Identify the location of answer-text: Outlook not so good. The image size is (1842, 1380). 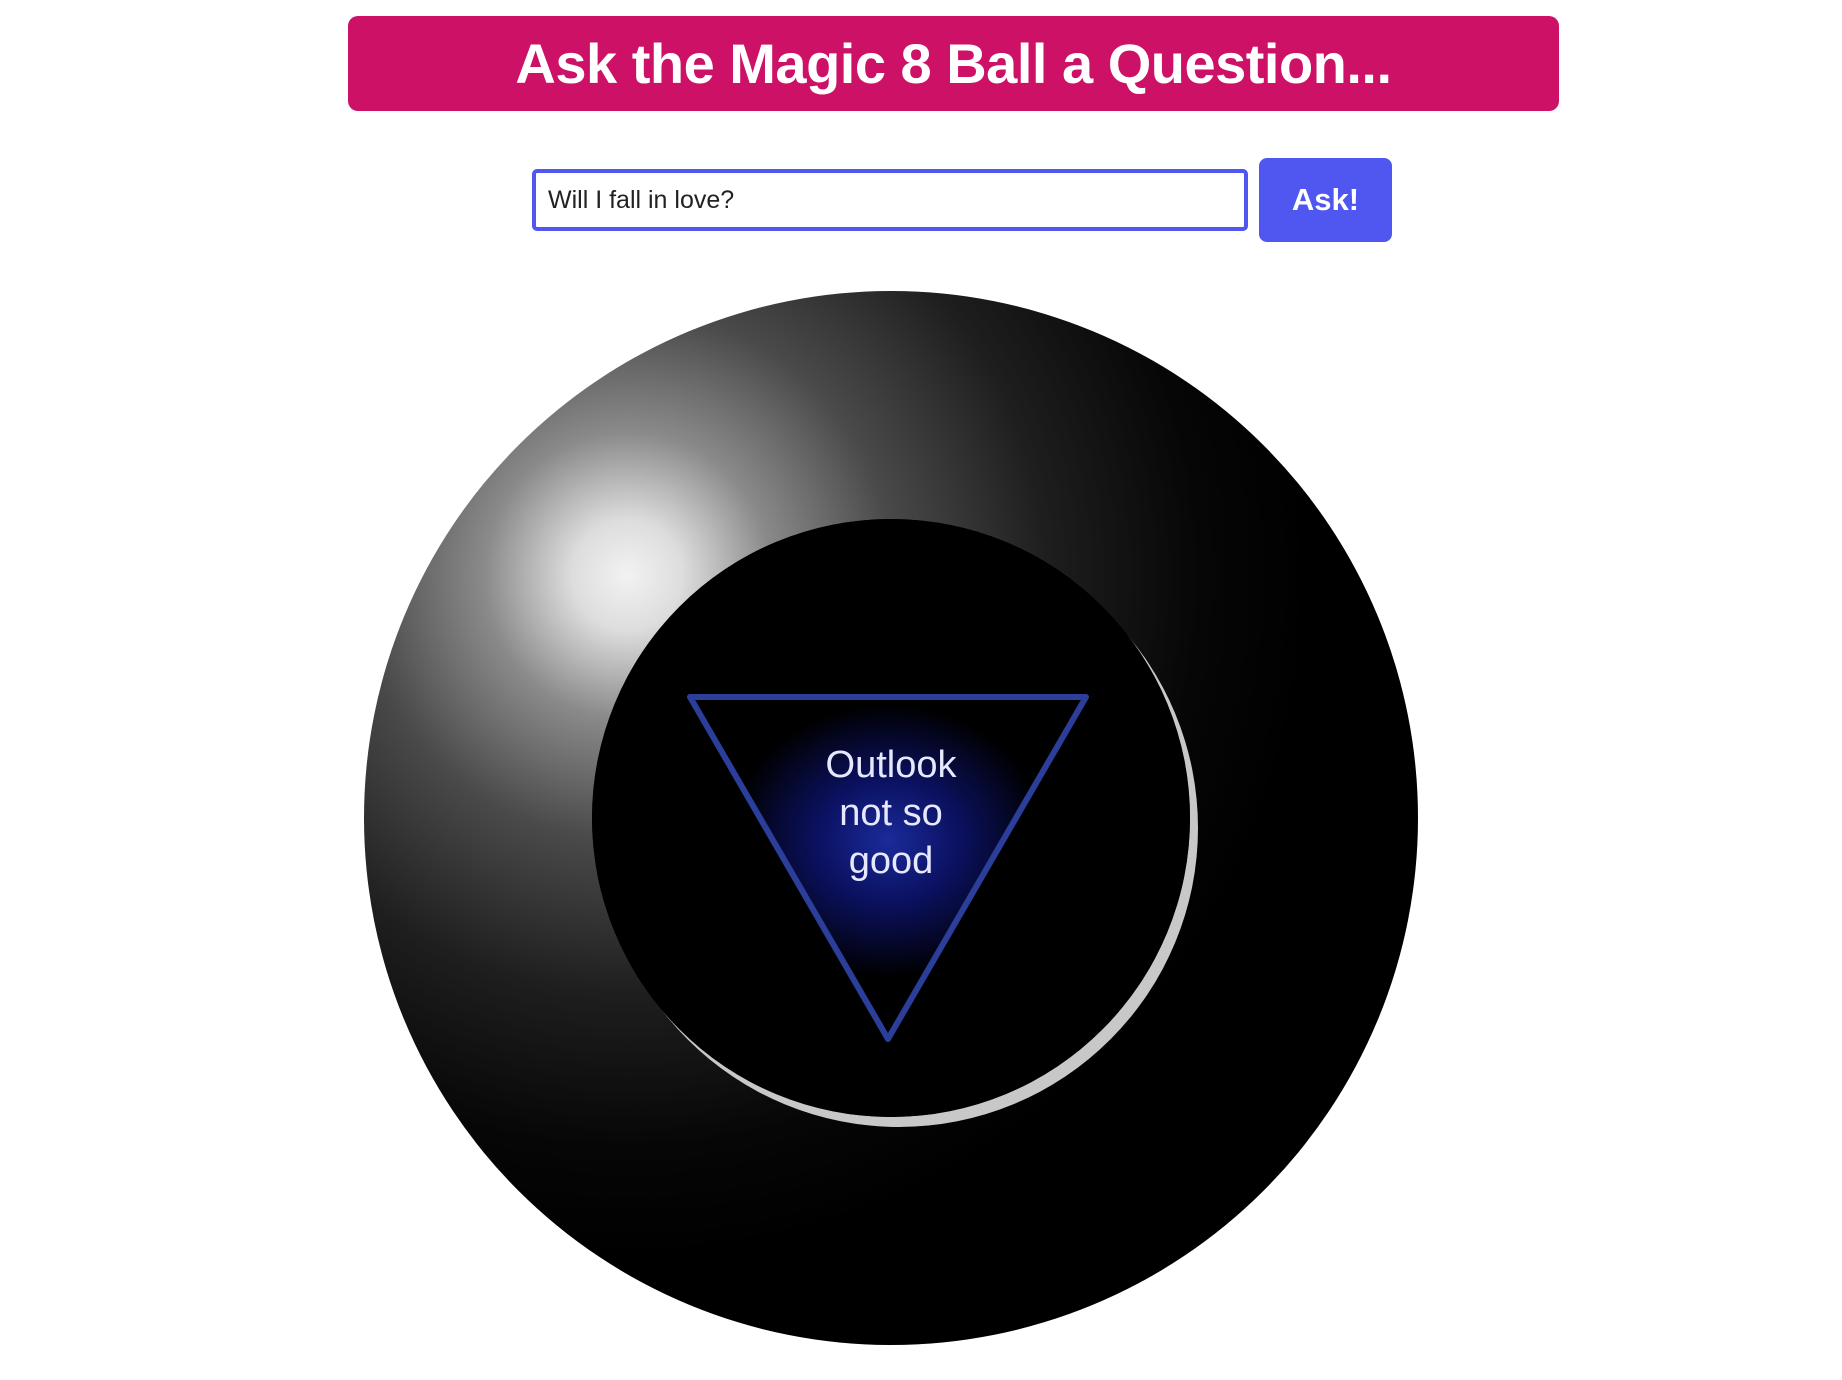
(891, 813).